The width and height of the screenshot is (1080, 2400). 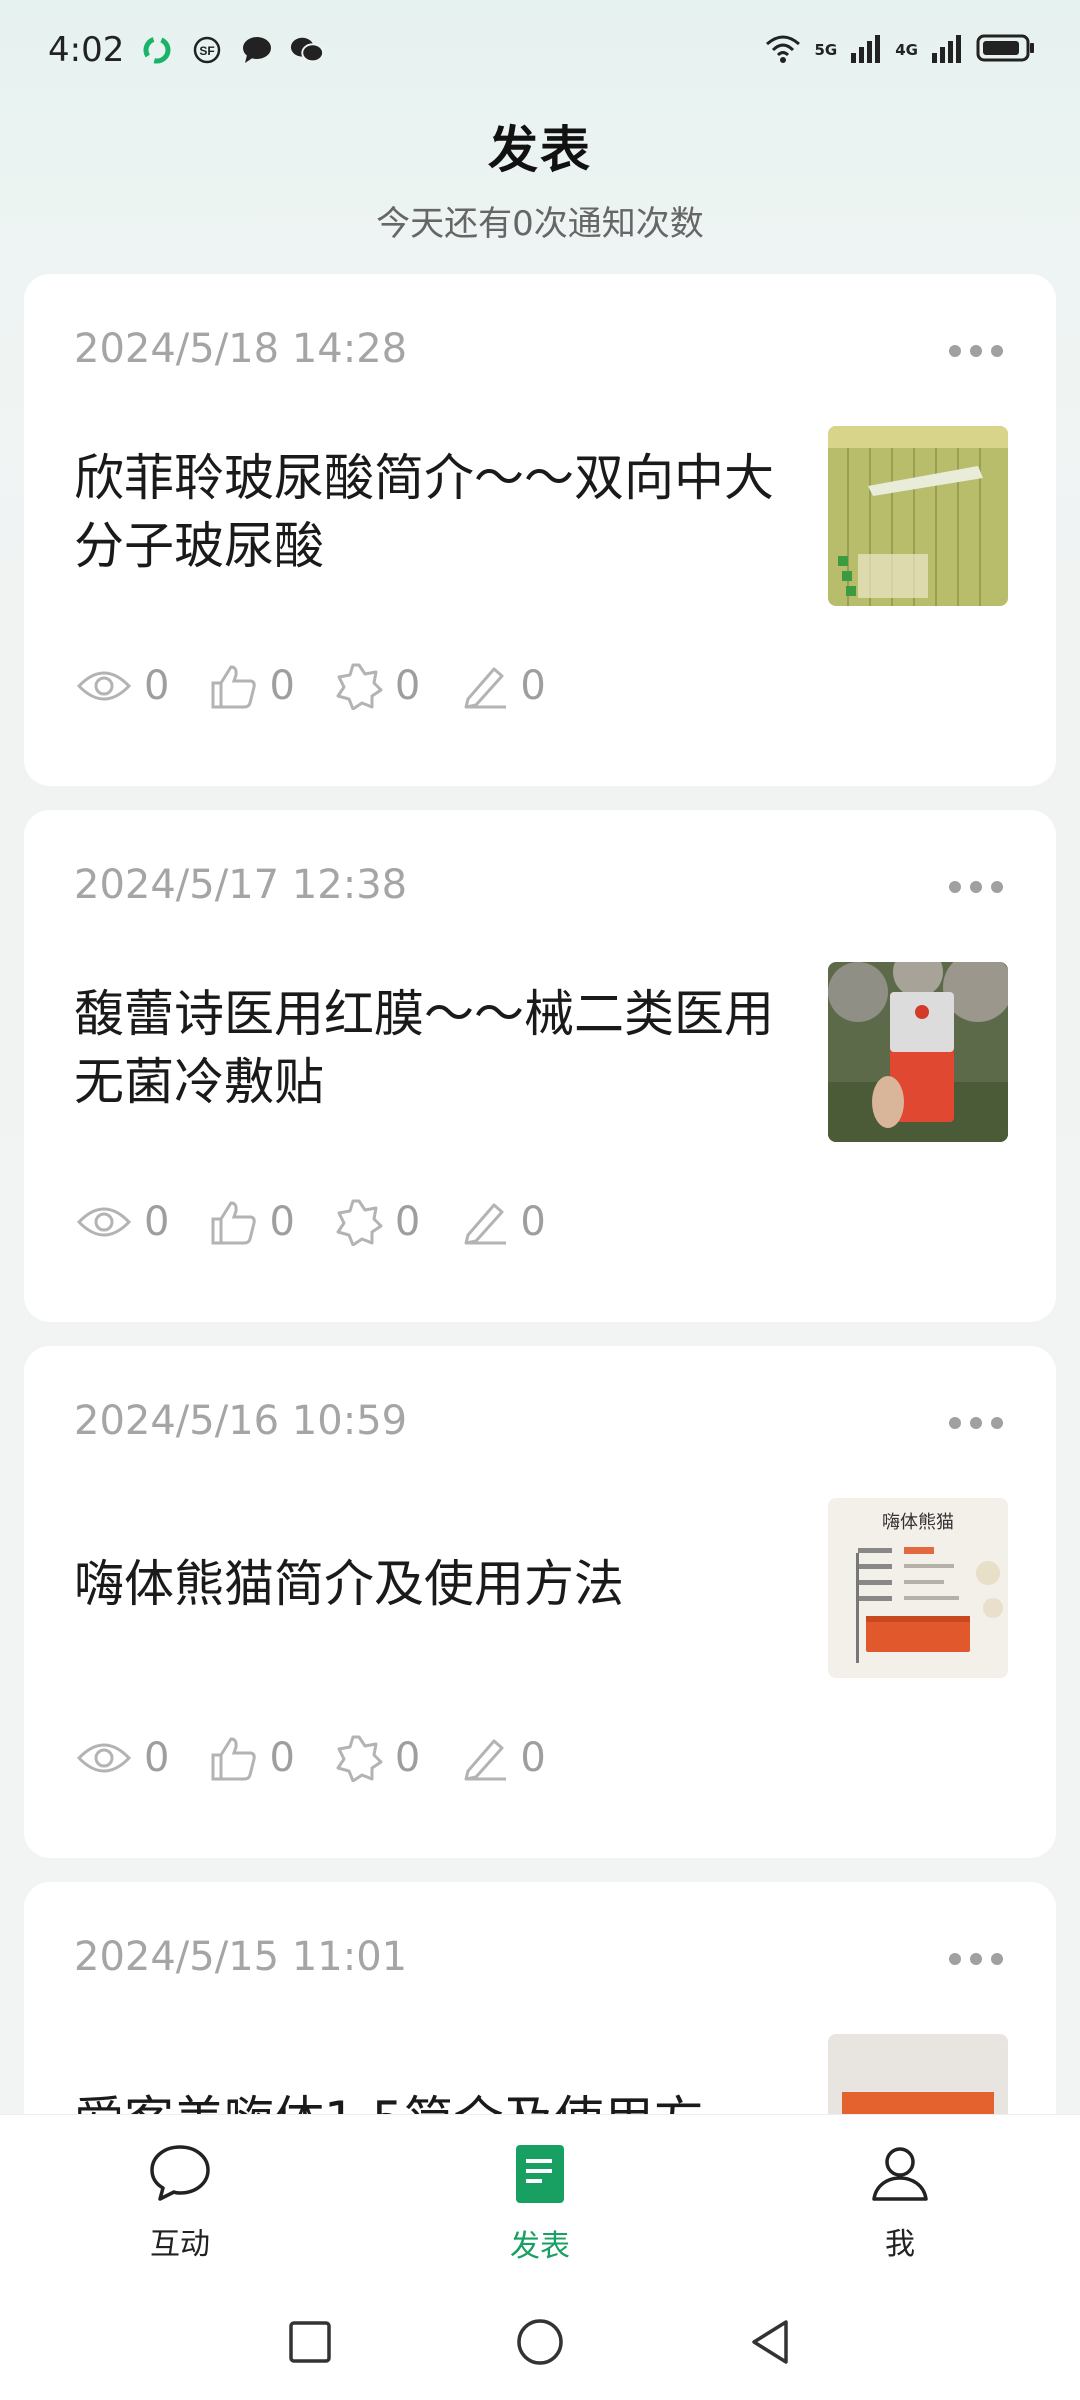 I want to click on tab-me-label: 我, so click(x=900, y=2244).